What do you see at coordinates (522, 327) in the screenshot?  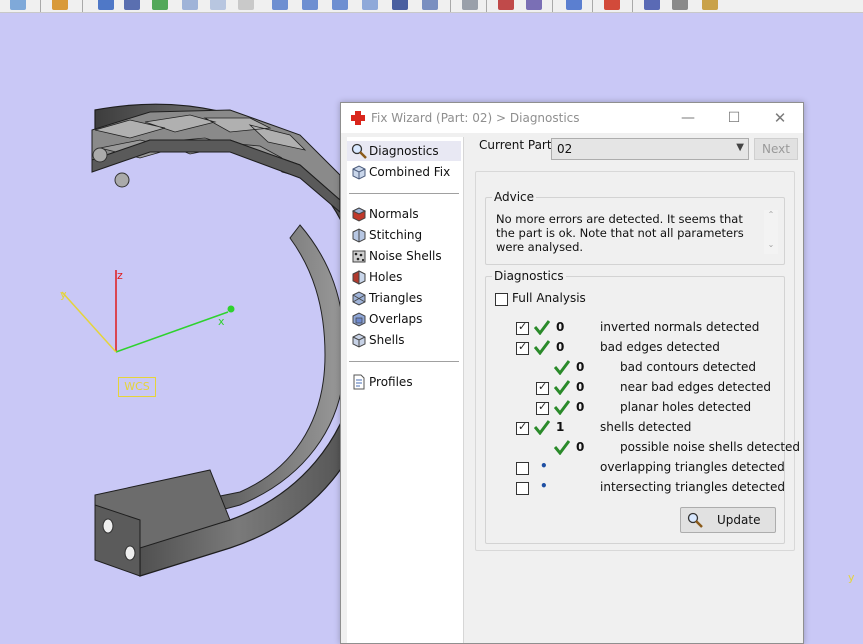 I see `check-inverted-normals: ✓` at bounding box center [522, 327].